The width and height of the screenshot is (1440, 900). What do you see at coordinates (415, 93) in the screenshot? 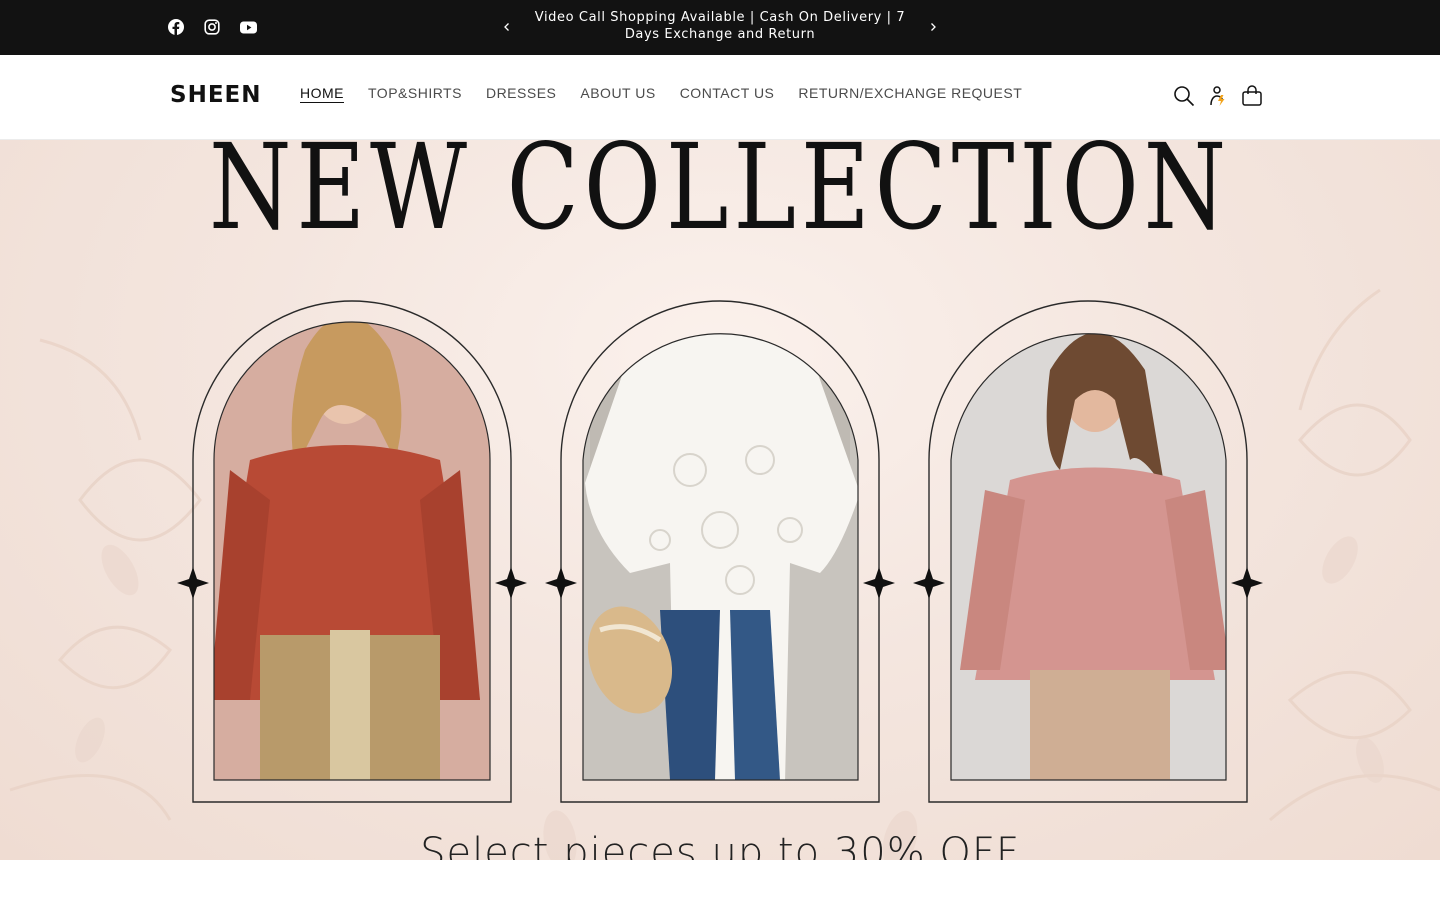
I see `nav-item-tops-shirts: TOP&SHIRTS` at bounding box center [415, 93].